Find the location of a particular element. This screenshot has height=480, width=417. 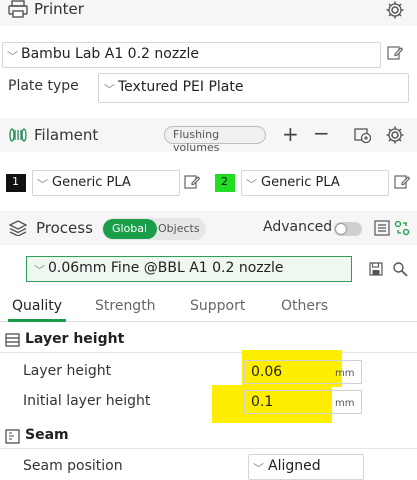

filament-slot-2-swatch: 2 is located at coordinates (225, 183).